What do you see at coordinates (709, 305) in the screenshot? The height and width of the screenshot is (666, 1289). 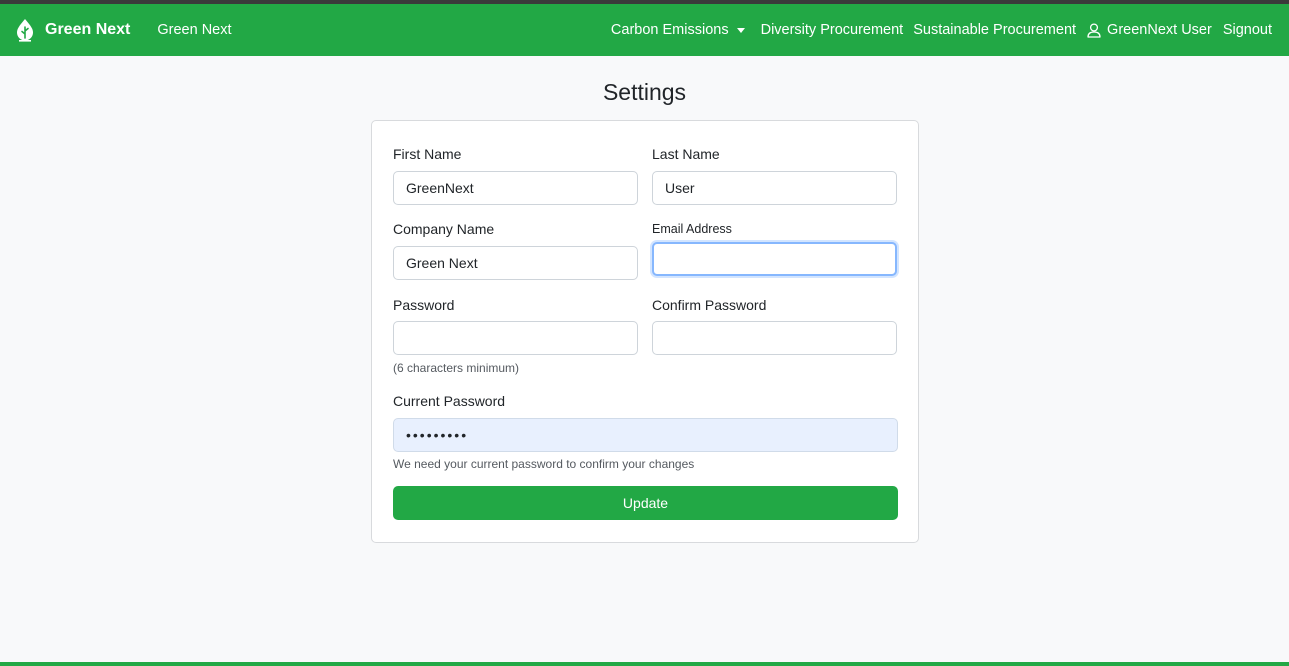 I see `confirm-password-label: Confirm Password` at bounding box center [709, 305].